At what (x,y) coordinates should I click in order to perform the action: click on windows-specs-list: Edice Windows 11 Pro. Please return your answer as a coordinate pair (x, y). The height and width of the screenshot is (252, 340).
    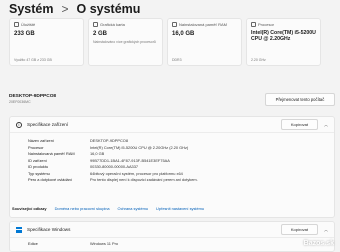
    Looking at the image, I should click on (172, 243).